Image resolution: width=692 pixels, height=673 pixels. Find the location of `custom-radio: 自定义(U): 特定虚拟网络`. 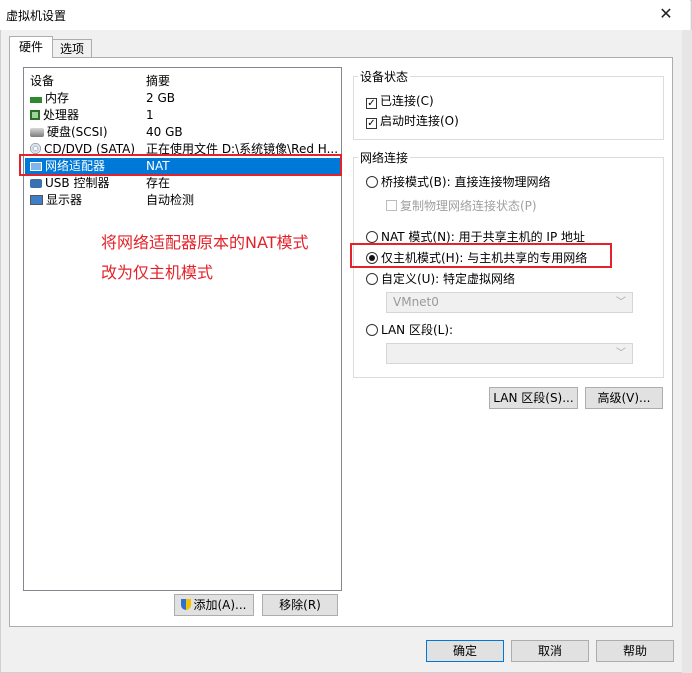

custom-radio: 自定义(U): 特定虚拟网络 is located at coordinates (440, 278).